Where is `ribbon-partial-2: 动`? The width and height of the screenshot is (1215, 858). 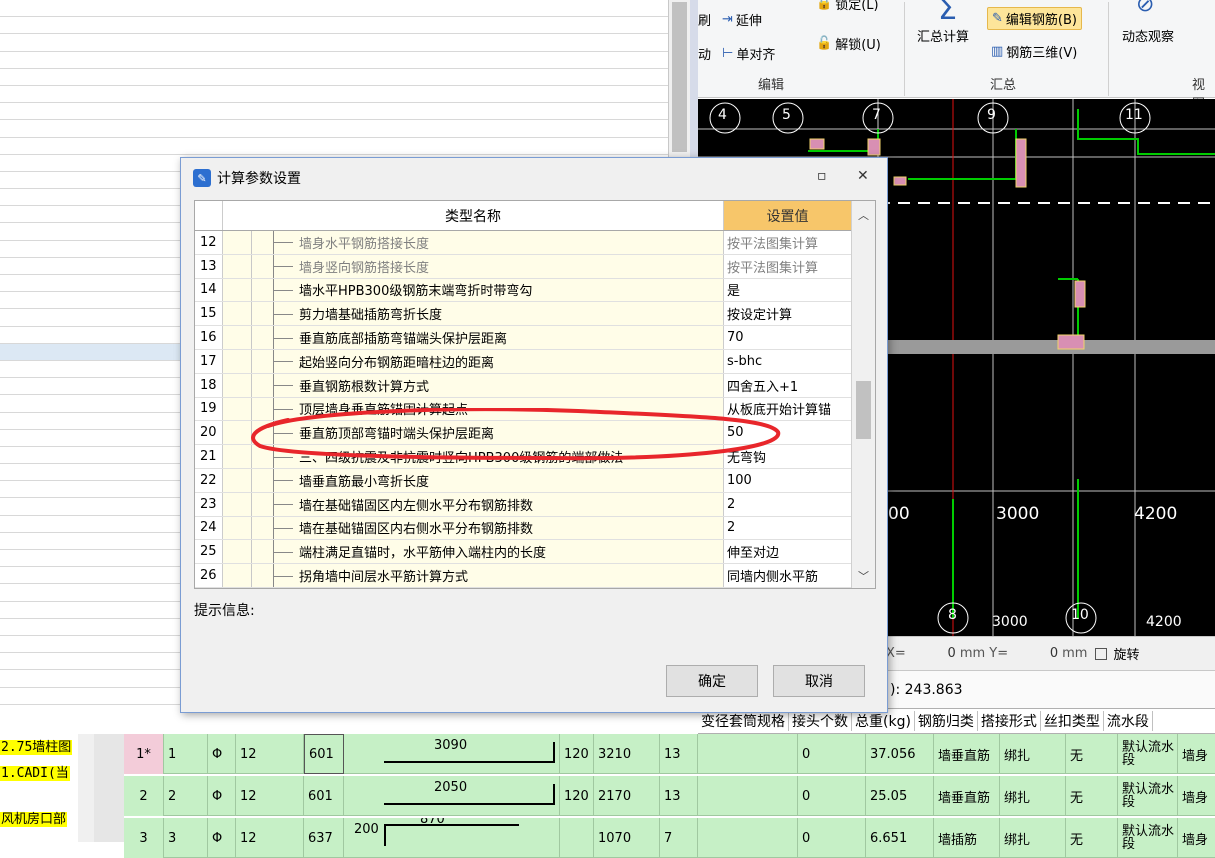
ribbon-partial-2: 动 is located at coordinates (704, 53).